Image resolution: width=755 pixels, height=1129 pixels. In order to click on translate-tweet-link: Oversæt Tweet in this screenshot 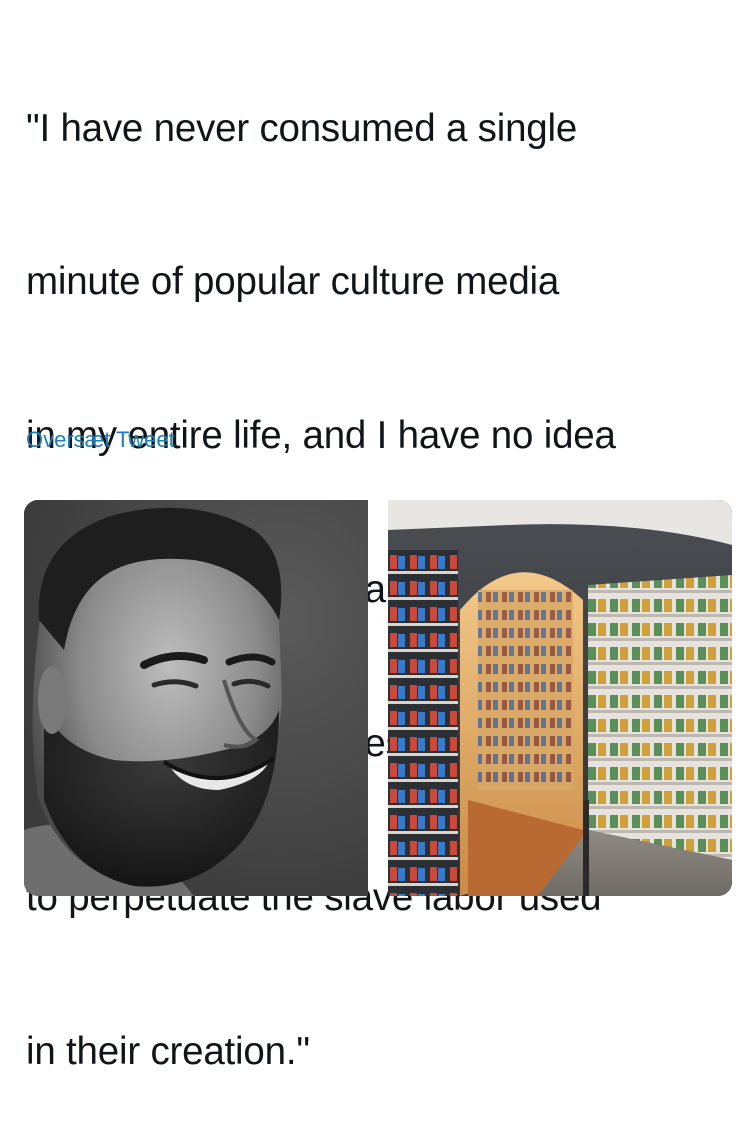, I will do `click(100, 440)`.